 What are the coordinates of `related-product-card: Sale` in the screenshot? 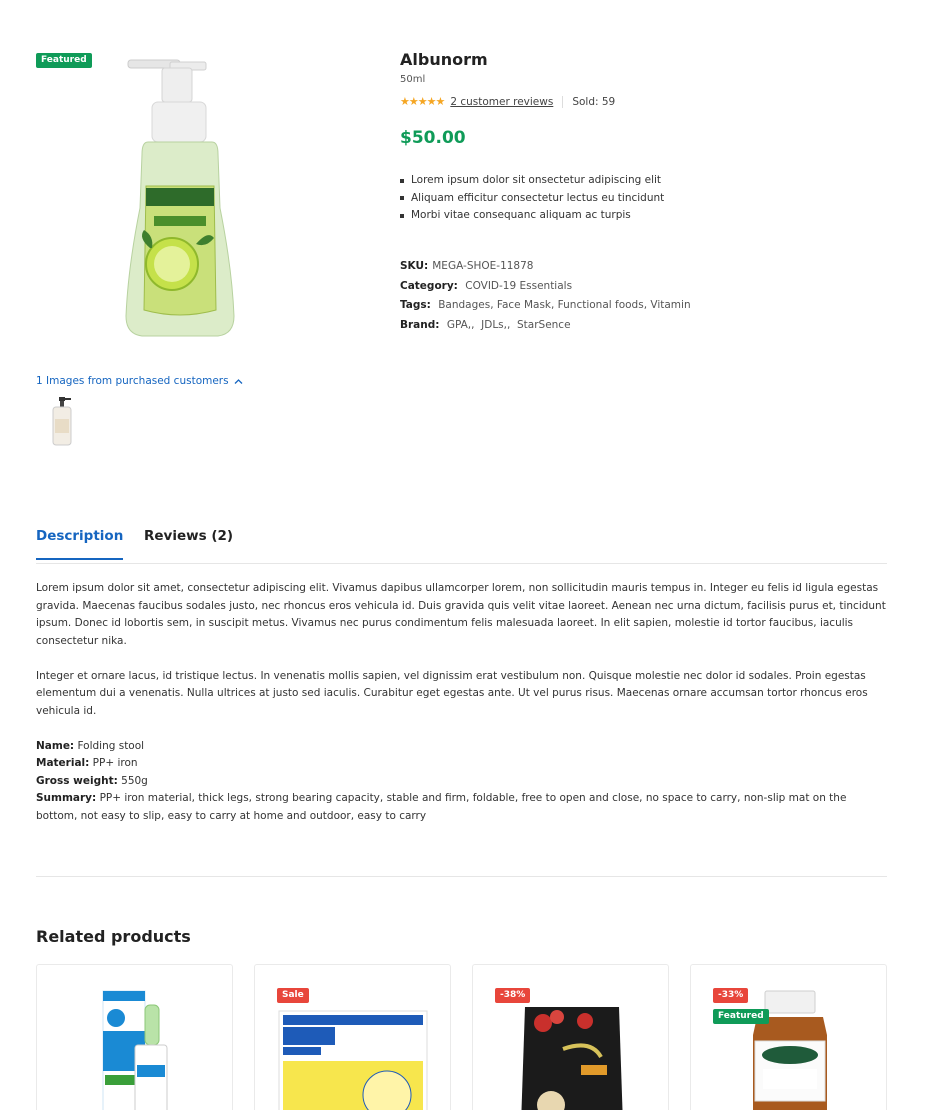 It's located at (352, 1037).